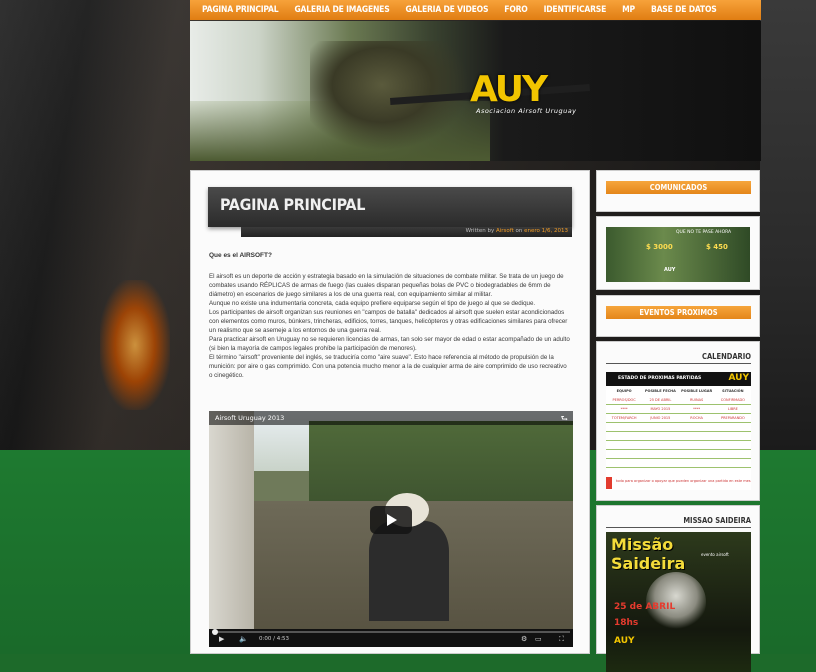 This screenshot has width=816, height=672. What do you see at coordinates (715, 554) in the screenshot?
I see `poster-subtitle: evento airsoft` at bounding box center [715, 554].